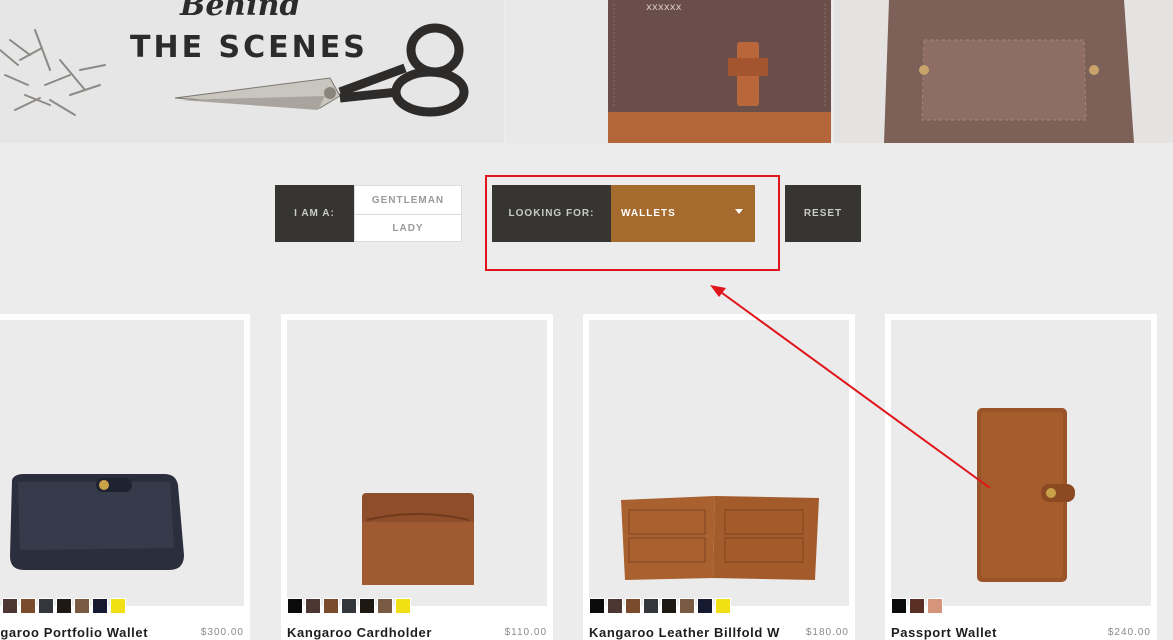 This screenshot has width=1173, height=640. Describe the element at coordinates (408, 228) in the screenshot. I see `gender-option-lady: LADY` at that location.